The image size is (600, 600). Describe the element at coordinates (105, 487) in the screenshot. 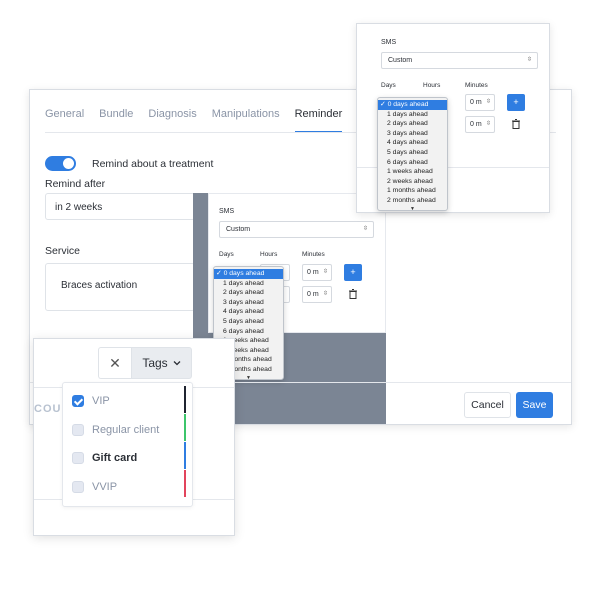

I see `tag-label: VVIP` at that location.